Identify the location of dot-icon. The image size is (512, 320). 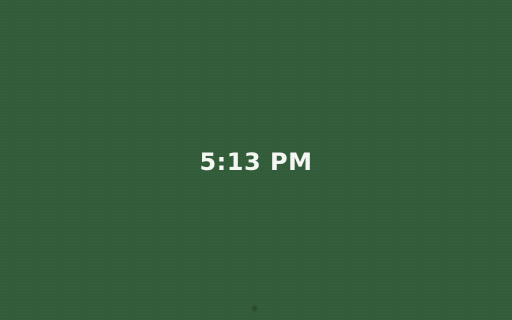
(254, 308).